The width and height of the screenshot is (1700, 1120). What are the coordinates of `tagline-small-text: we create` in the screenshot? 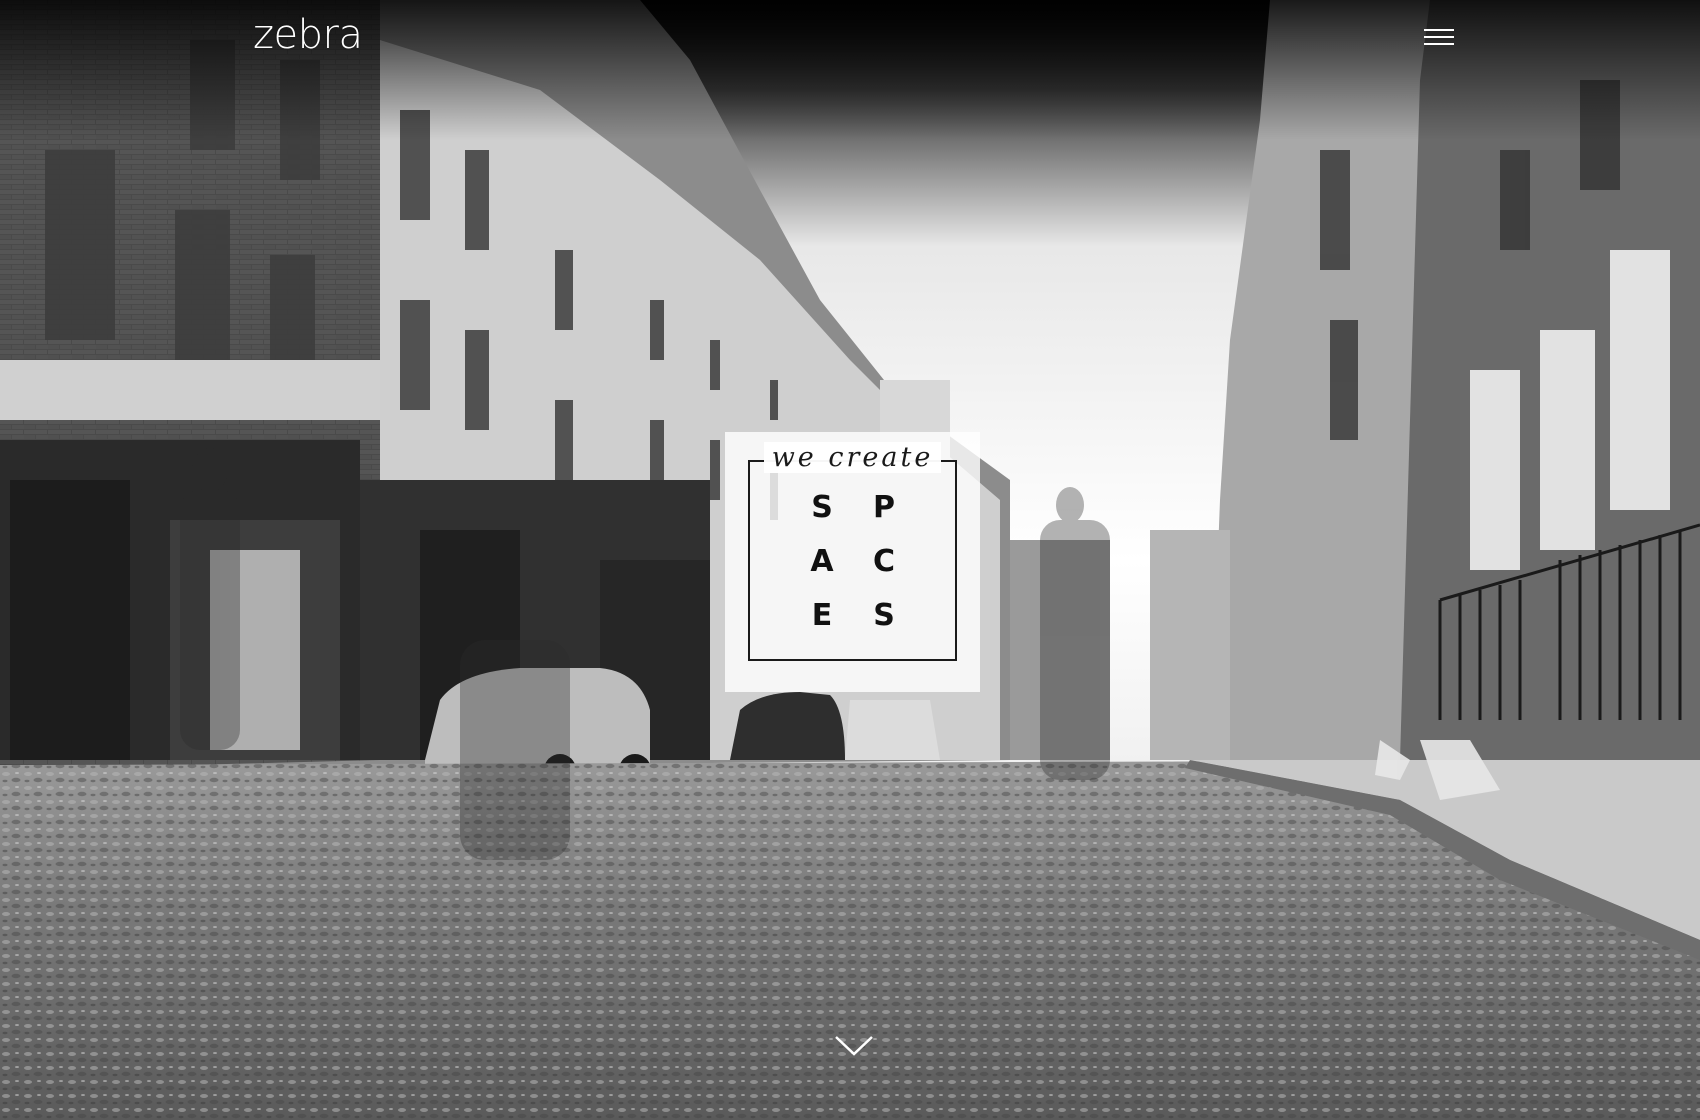 It's located at (852, 457).